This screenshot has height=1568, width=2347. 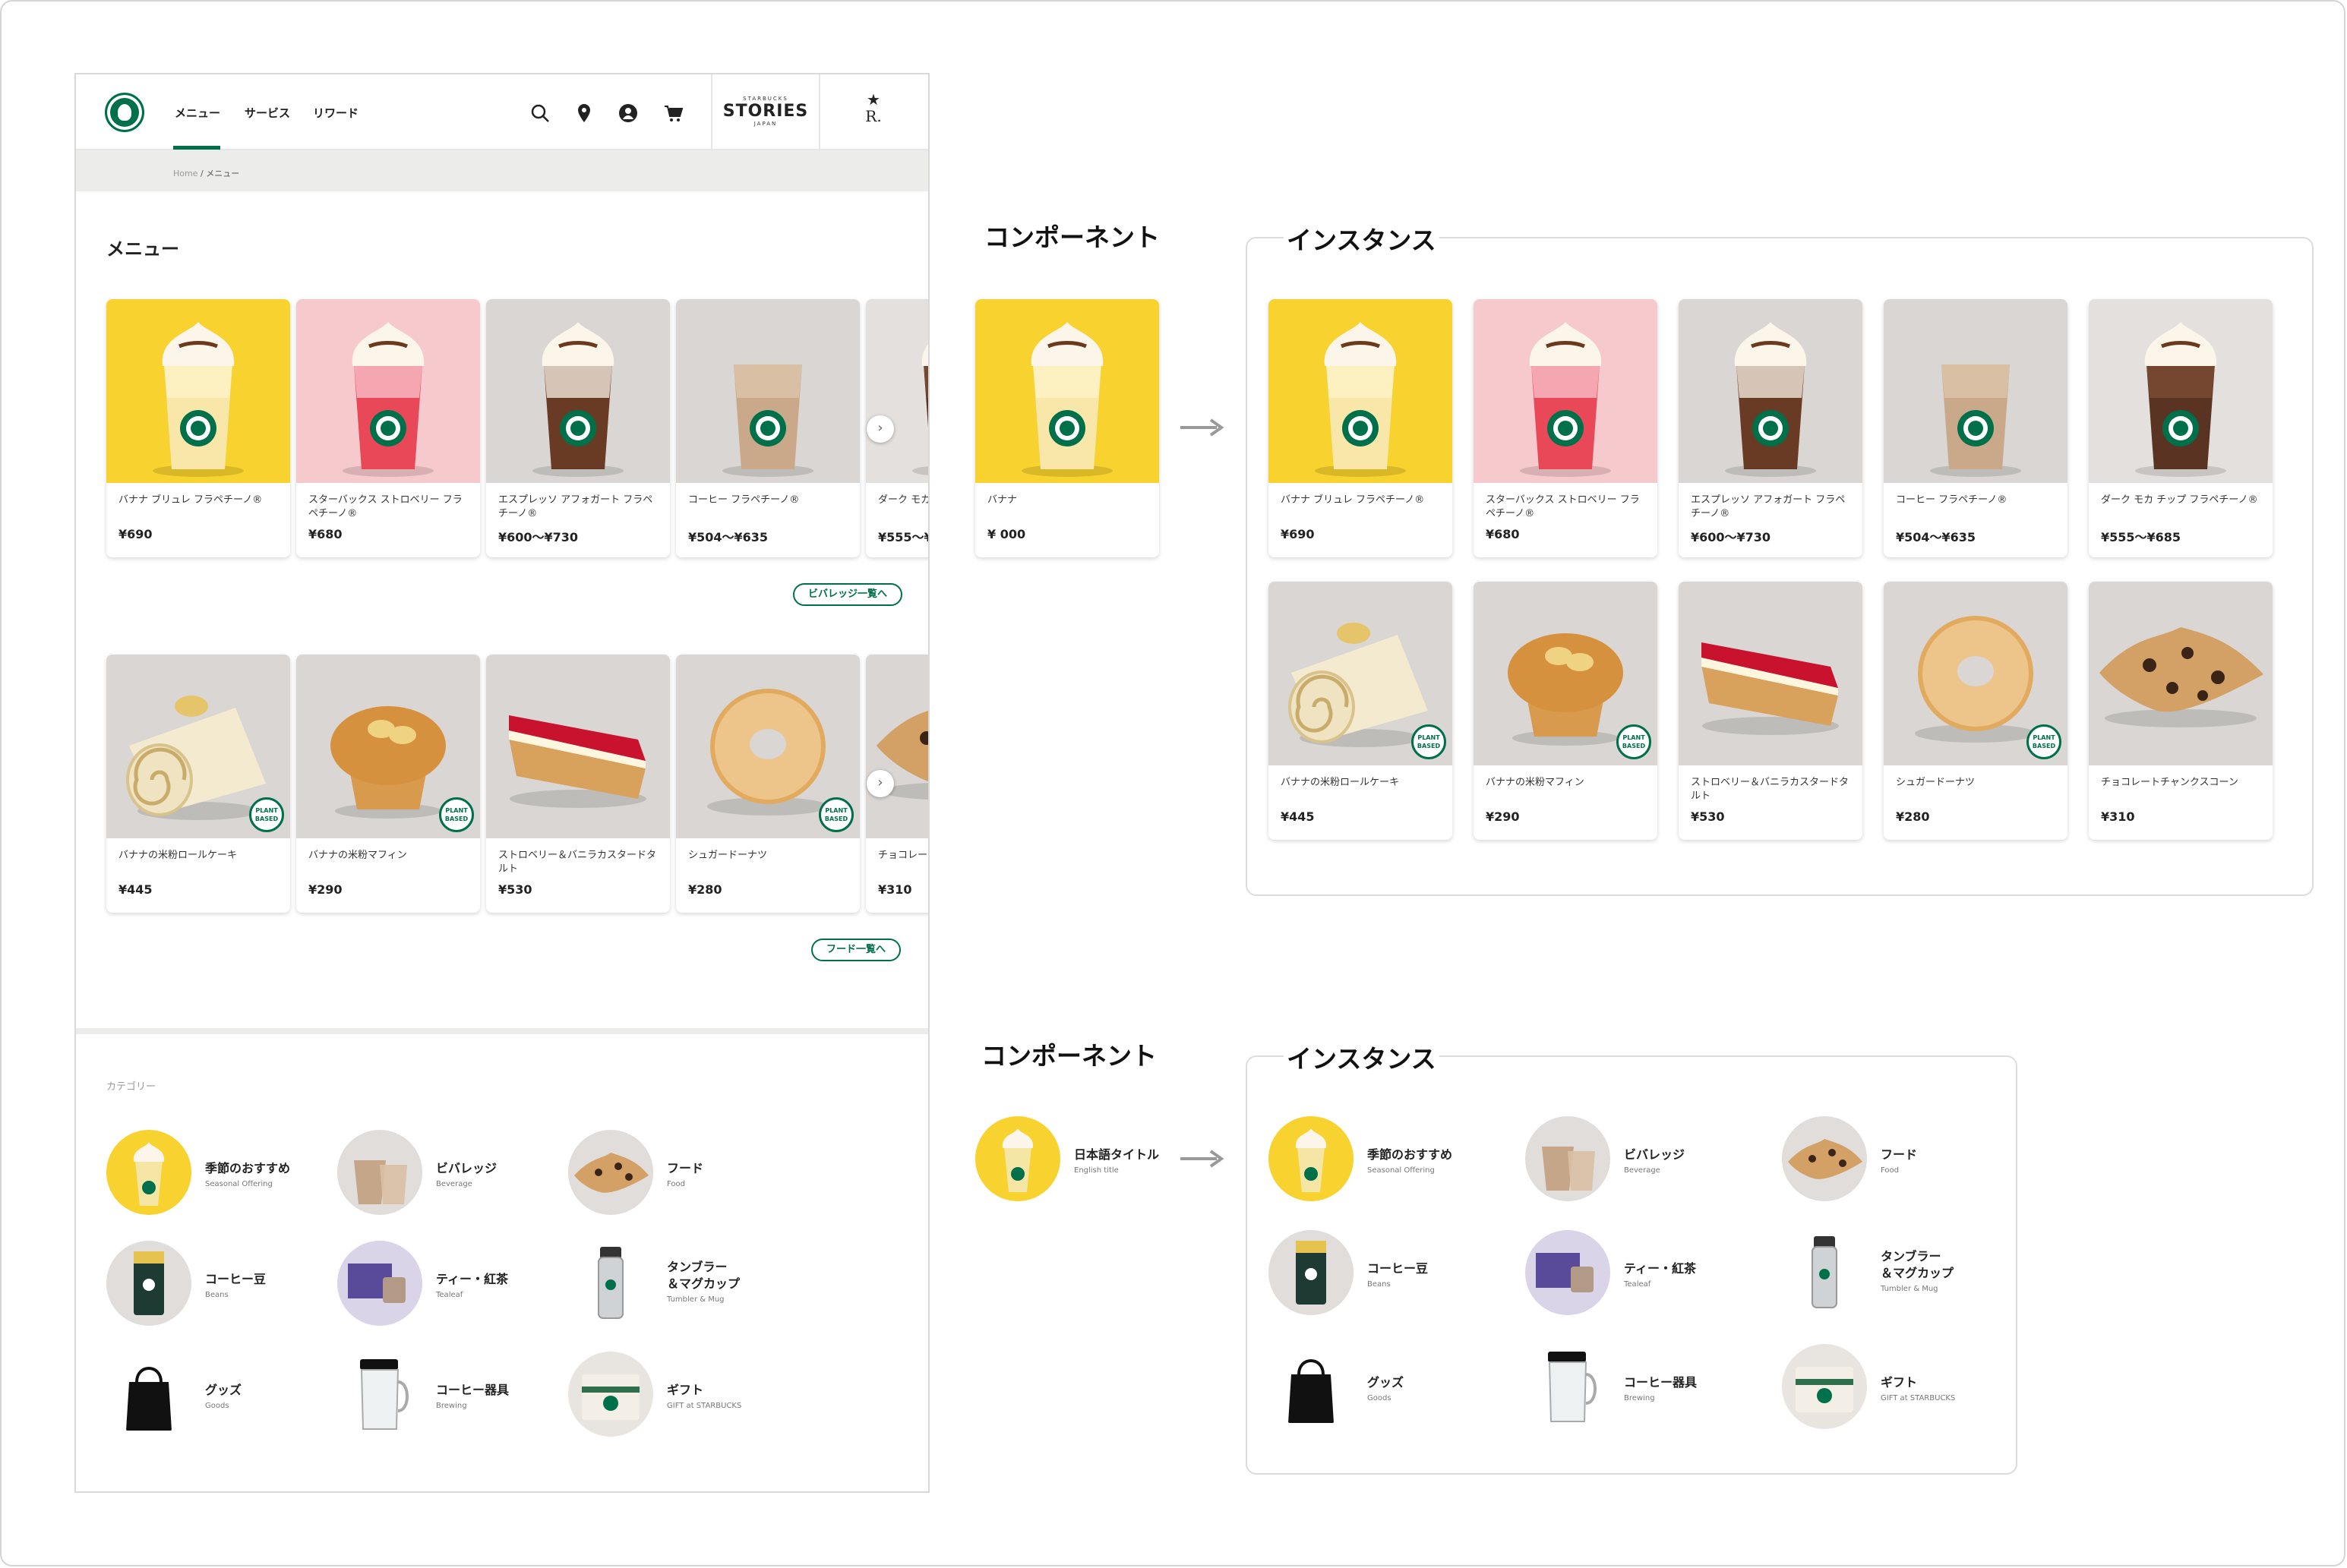 What do you see at coordinates (267, 113) in the screenshot?
I see `nav-service: サービス` at bounding box center [267, 113].